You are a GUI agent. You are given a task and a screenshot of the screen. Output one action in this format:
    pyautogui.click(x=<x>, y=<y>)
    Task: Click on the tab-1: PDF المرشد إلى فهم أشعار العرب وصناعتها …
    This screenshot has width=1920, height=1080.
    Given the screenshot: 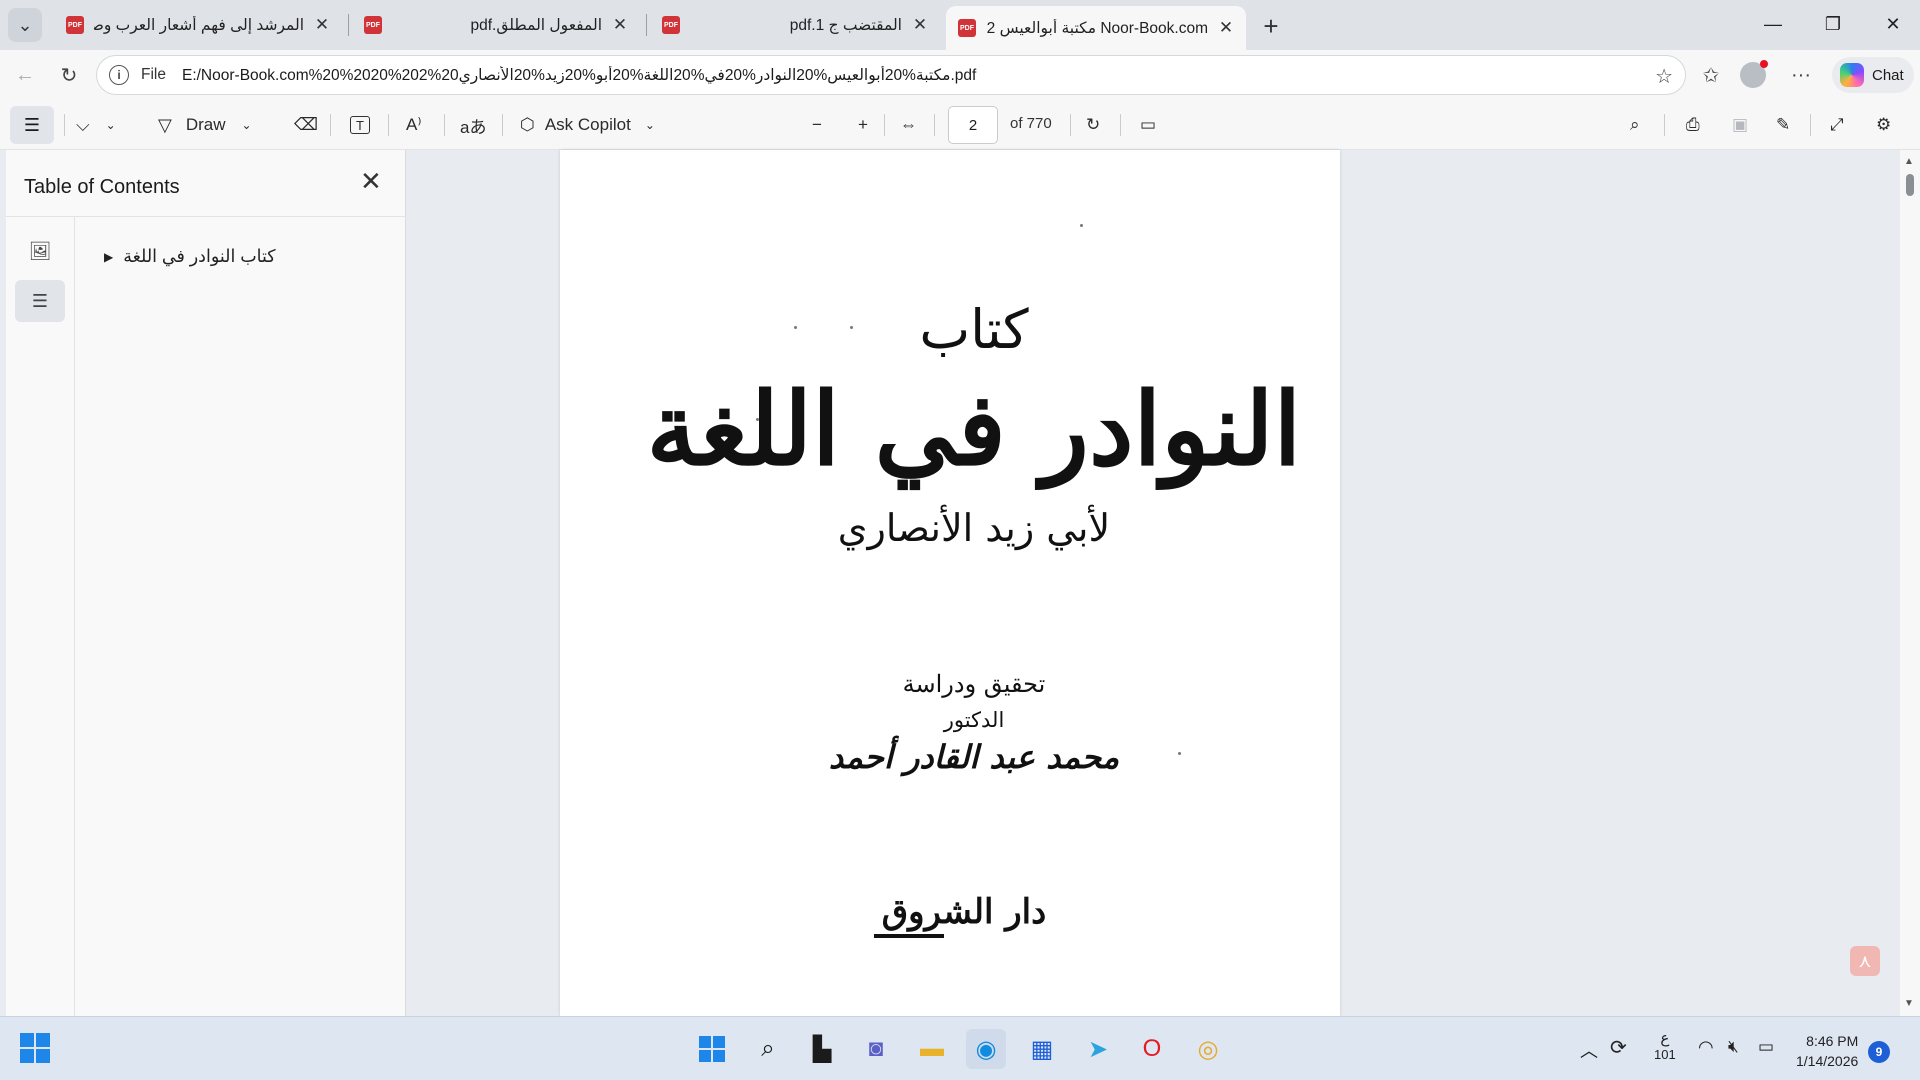 What is the action you would take?
    pyautogui.click(x=198, y=25)
    